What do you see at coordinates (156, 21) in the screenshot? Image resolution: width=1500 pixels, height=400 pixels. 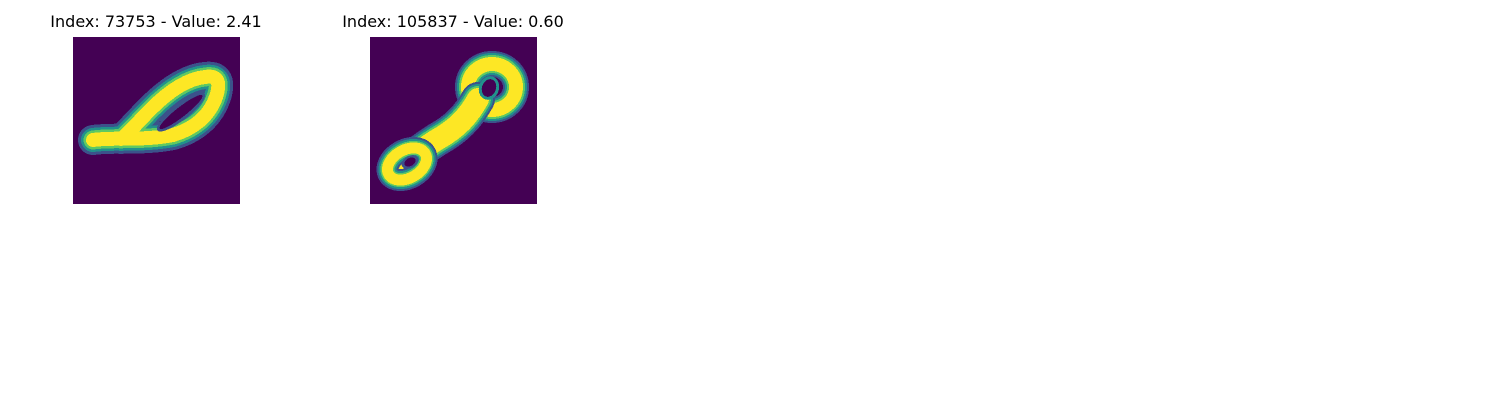 I see `panel-title: Index: 73753 - Value: 2.41` at bounding box center [156, 21].